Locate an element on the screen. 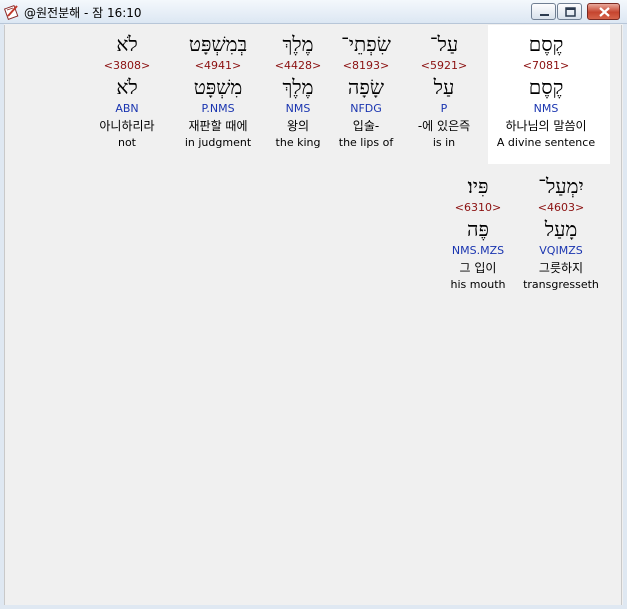  close-button is located at coordinates (603, 11).